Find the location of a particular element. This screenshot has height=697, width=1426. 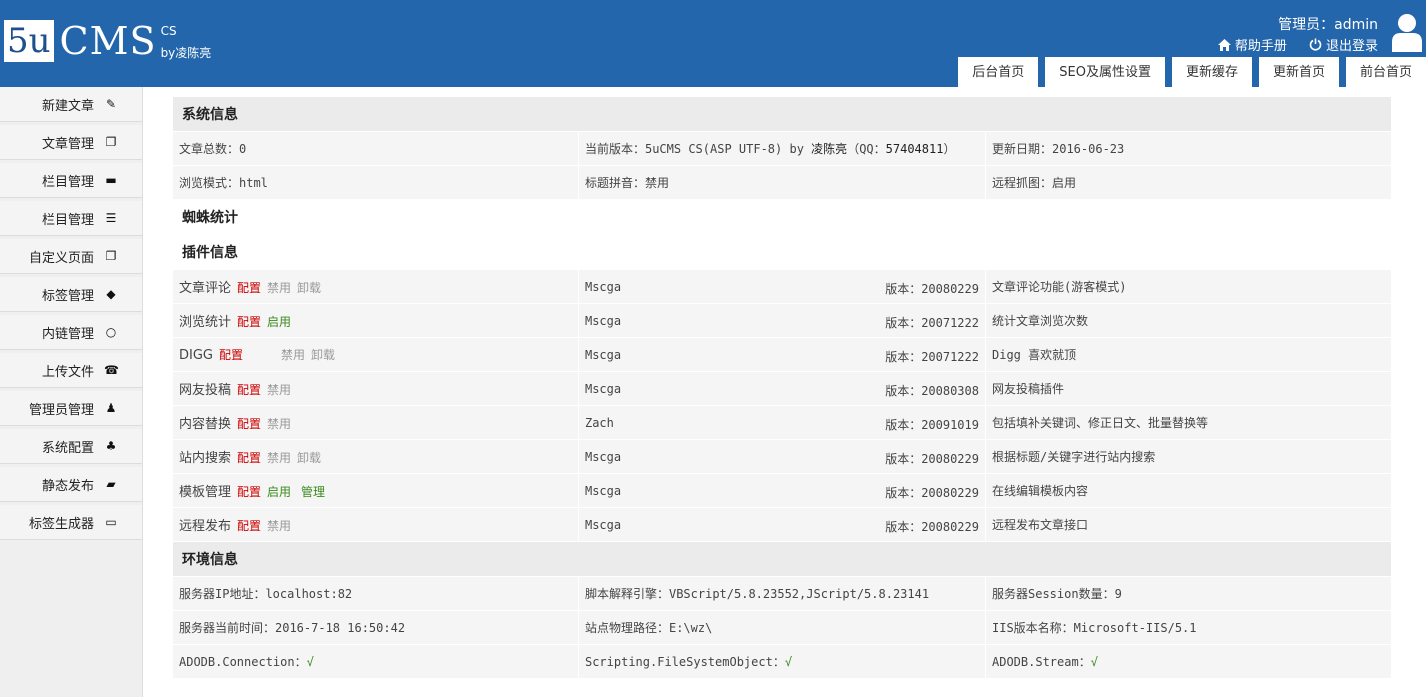

sidebar-item-upload-file: 上传文件 ☎ is located at coordinates (71, 370).